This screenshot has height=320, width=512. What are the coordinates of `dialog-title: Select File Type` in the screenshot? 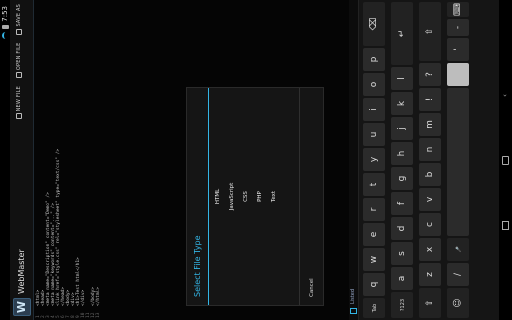 It's located at (198, 196).